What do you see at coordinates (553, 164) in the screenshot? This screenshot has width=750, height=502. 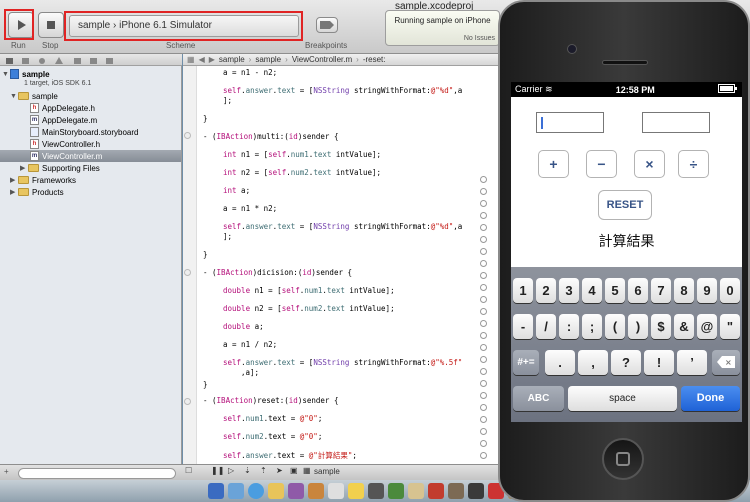 I see `plus-button: +` at bounding box center [553, 164].